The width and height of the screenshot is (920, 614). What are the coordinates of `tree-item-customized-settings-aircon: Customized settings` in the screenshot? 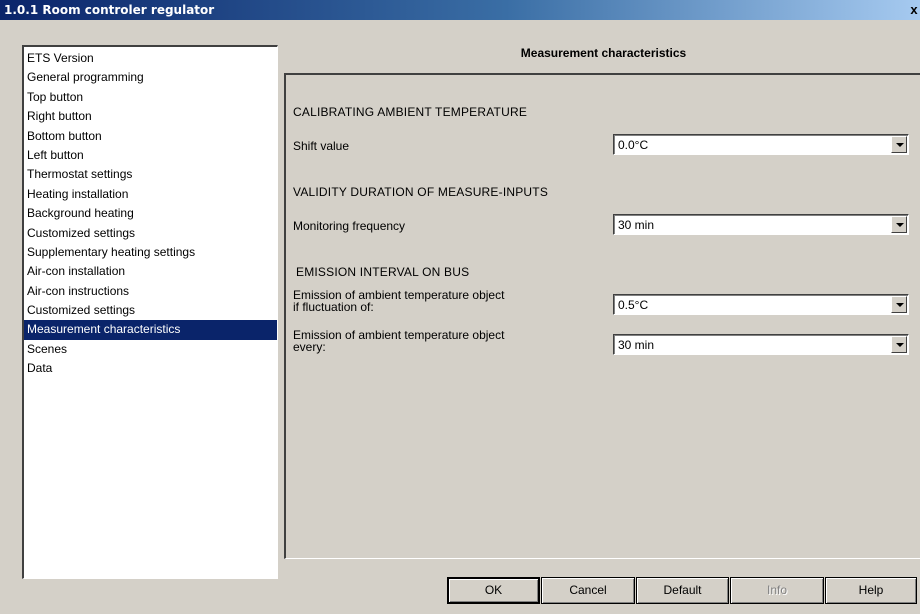 It's located at (150, 310).